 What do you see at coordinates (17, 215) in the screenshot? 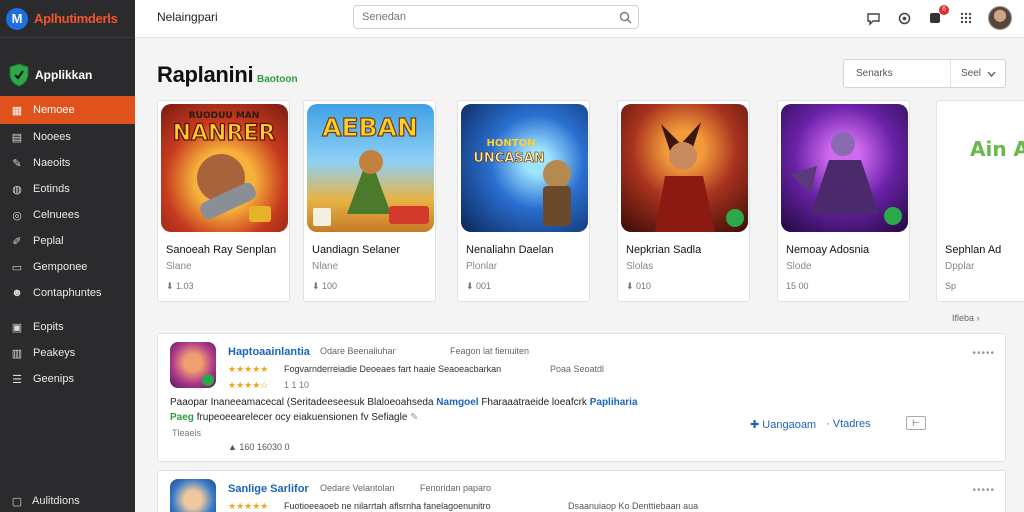
I see `compass-icon: ◎` at bounding box center [17, 215].